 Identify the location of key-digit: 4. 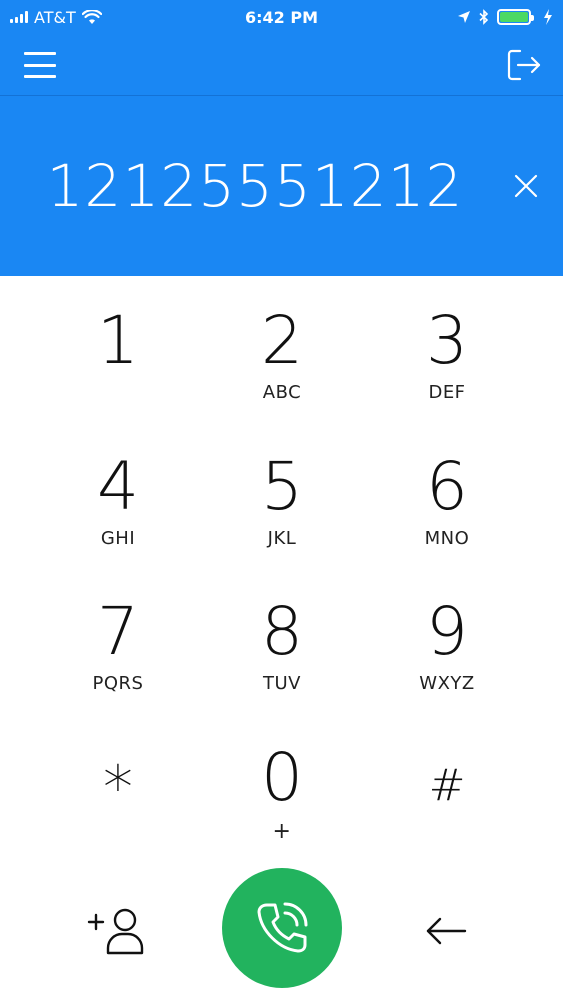
(118, 486).